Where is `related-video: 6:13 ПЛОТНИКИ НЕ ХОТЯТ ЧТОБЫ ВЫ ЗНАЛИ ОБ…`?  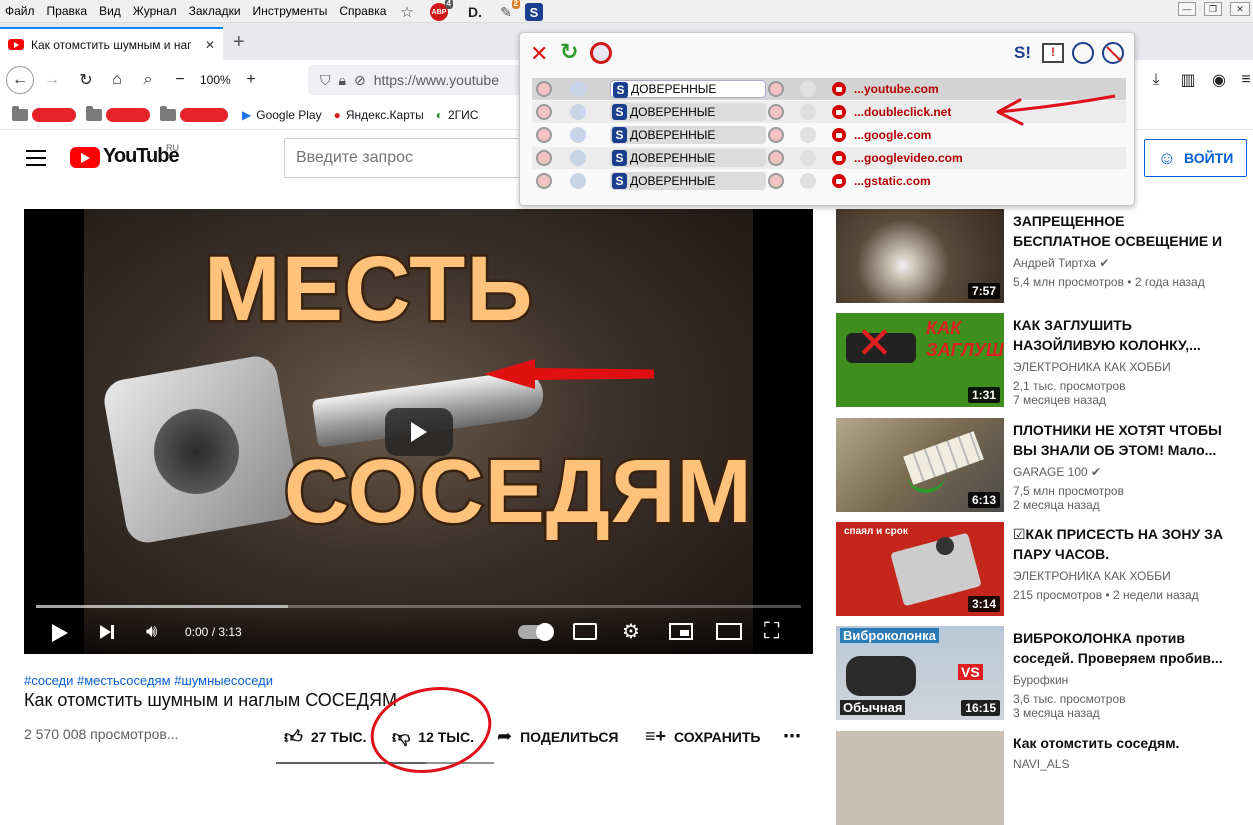
related-video: 6:13 ПЛОТНИКИ НЕ ХОТЯТ ЧТОБЫ ВЫ ЗНАЛИ ОБ… is located at coordinates (1036, 465).